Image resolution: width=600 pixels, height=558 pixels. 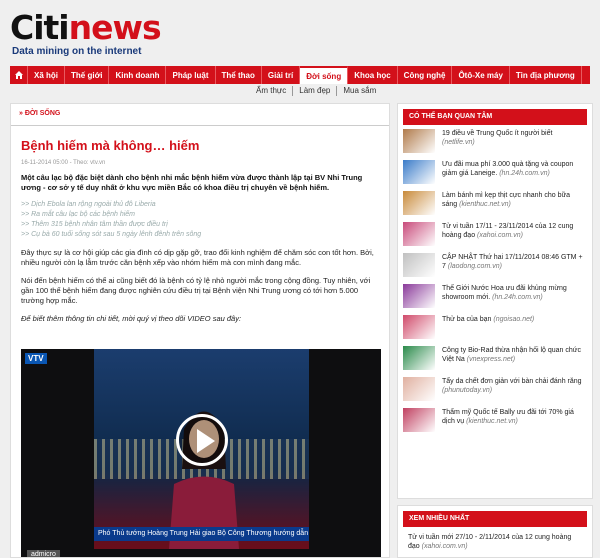 I want to click on nav-item: Giải trí, so click(x=281, y=75).